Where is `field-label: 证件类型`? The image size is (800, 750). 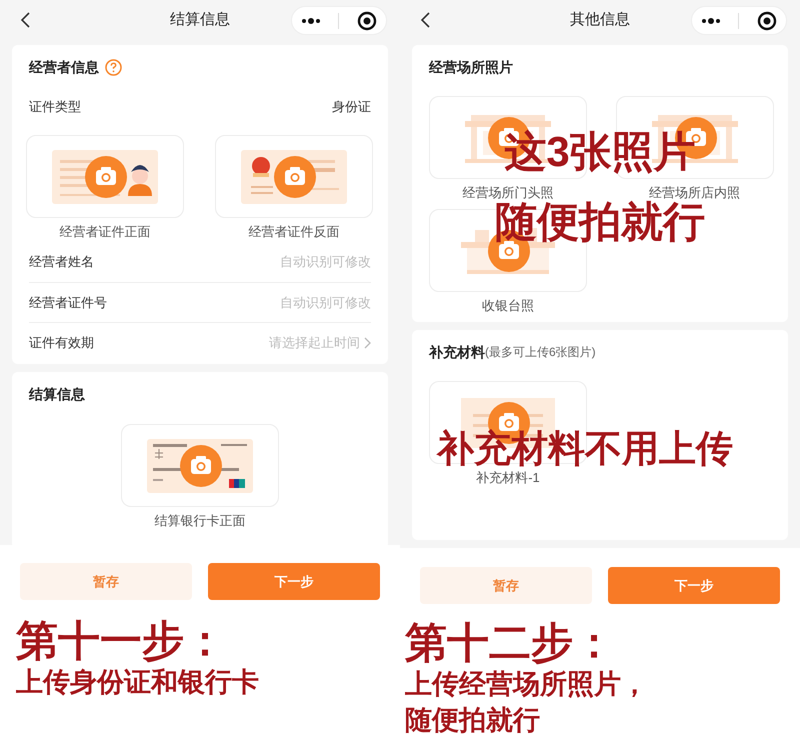 field-label: 证件类型 is located at coordinates (55, 107).